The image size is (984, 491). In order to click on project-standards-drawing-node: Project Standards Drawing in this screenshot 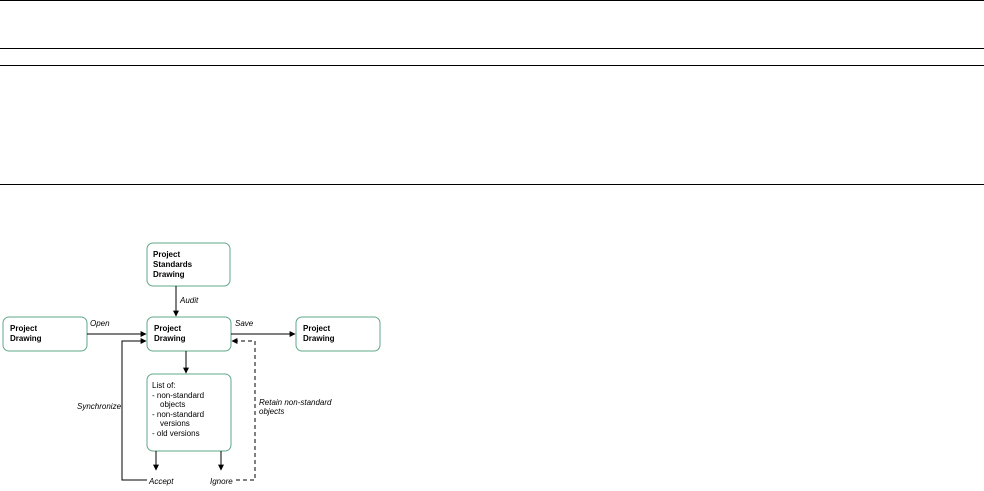, I will do `click(188, 264)`.